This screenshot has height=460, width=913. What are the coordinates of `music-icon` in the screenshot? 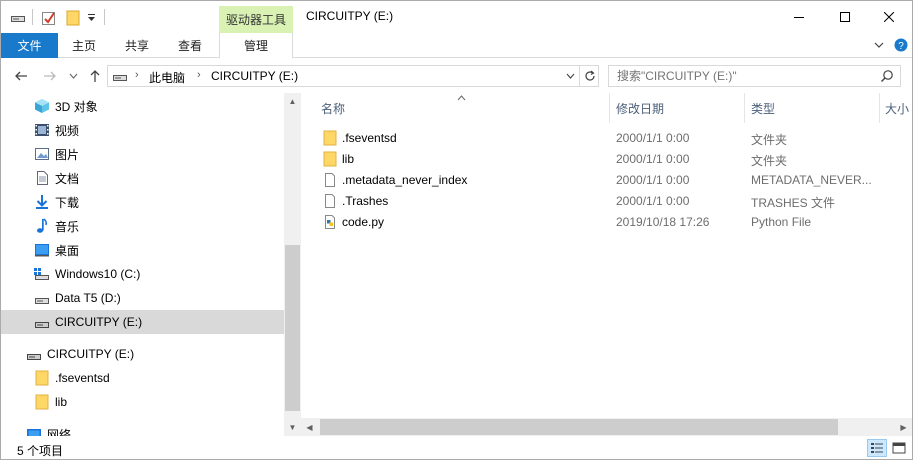 It's located at (42, 226).